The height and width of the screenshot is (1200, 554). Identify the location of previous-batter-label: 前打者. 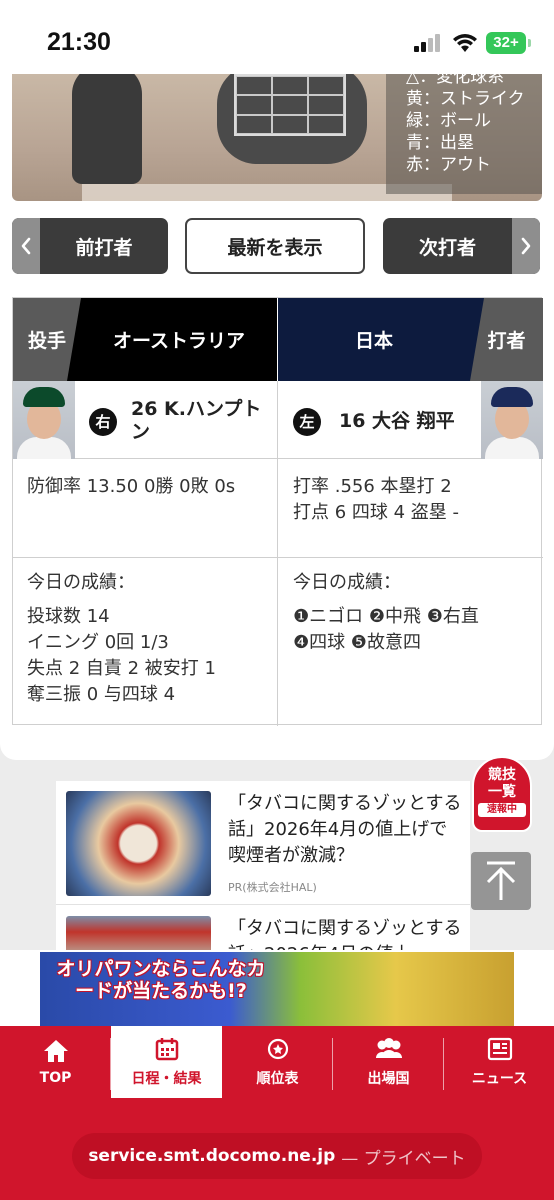
(104, 247).